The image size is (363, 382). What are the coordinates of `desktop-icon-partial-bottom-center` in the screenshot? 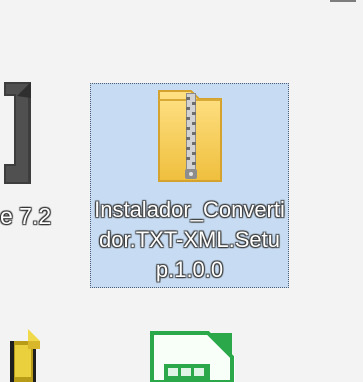 It's located at (192, 356).